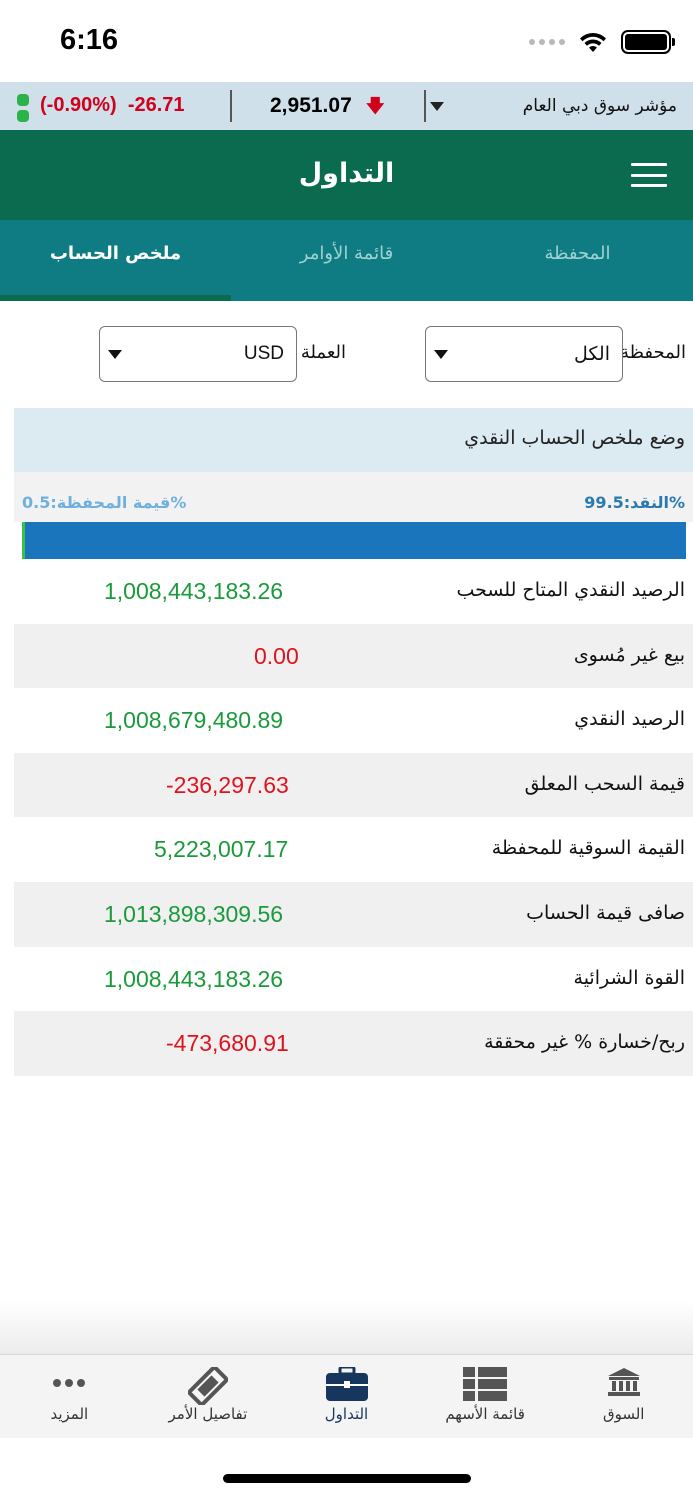 The image size is (693, 1500). Describe the element at coordinates (227, 1043) in the screenshot. I see `row-value: -473,680.91` at that location.